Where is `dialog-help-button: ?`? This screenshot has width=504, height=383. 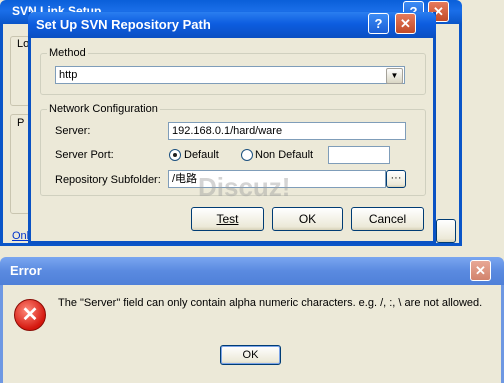
dialog-help-button: ? is located at coordinates (378, 23).